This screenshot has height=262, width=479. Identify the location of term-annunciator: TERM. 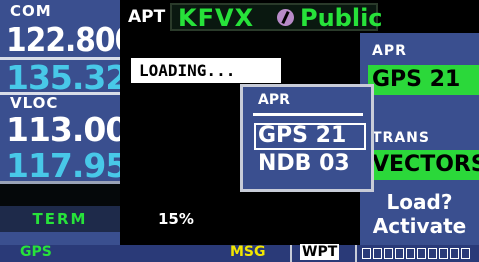
(60, 219).